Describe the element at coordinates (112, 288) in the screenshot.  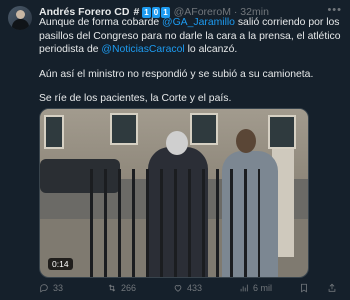
I see `retweet-icon` at that location.